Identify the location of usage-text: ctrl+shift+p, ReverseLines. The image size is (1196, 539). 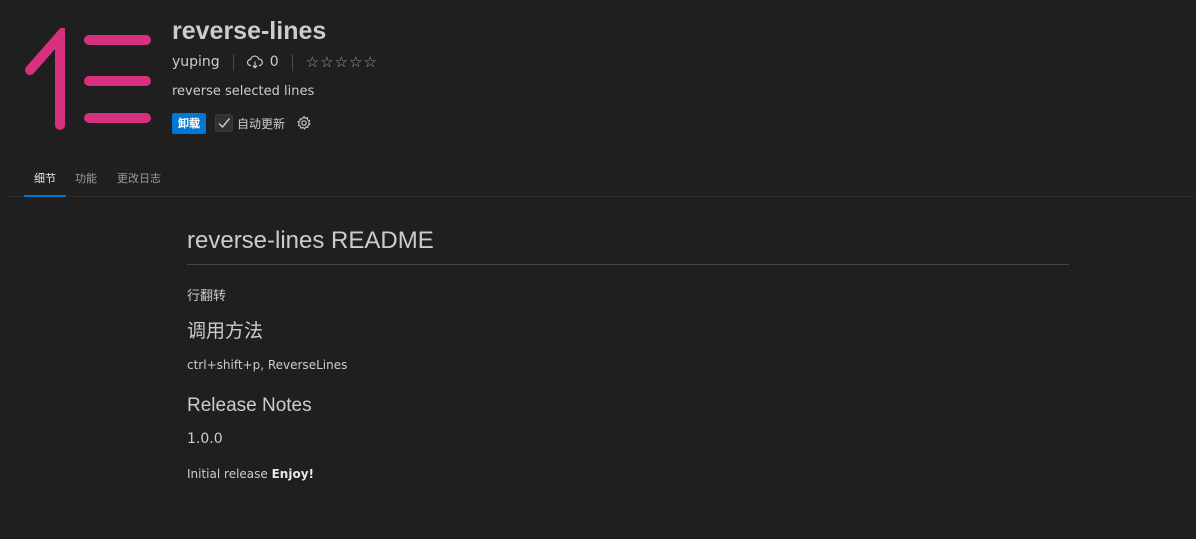
(267, 365).